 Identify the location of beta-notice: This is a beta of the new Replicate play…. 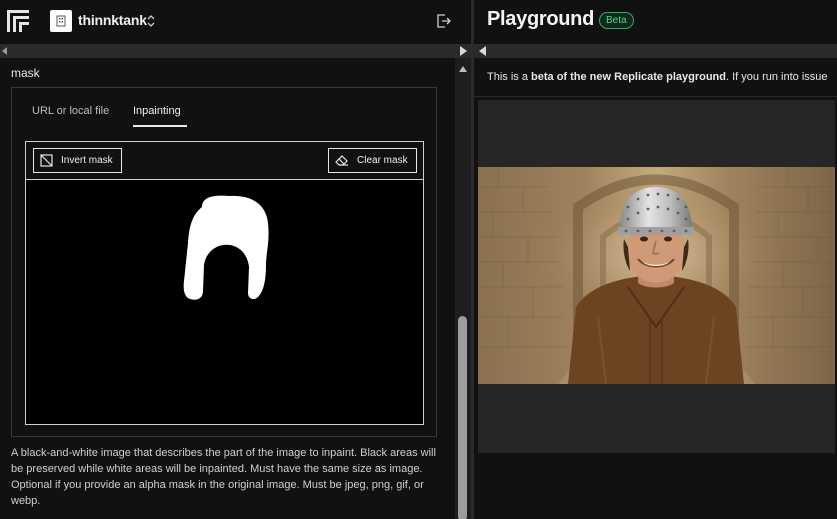
(657, 77).